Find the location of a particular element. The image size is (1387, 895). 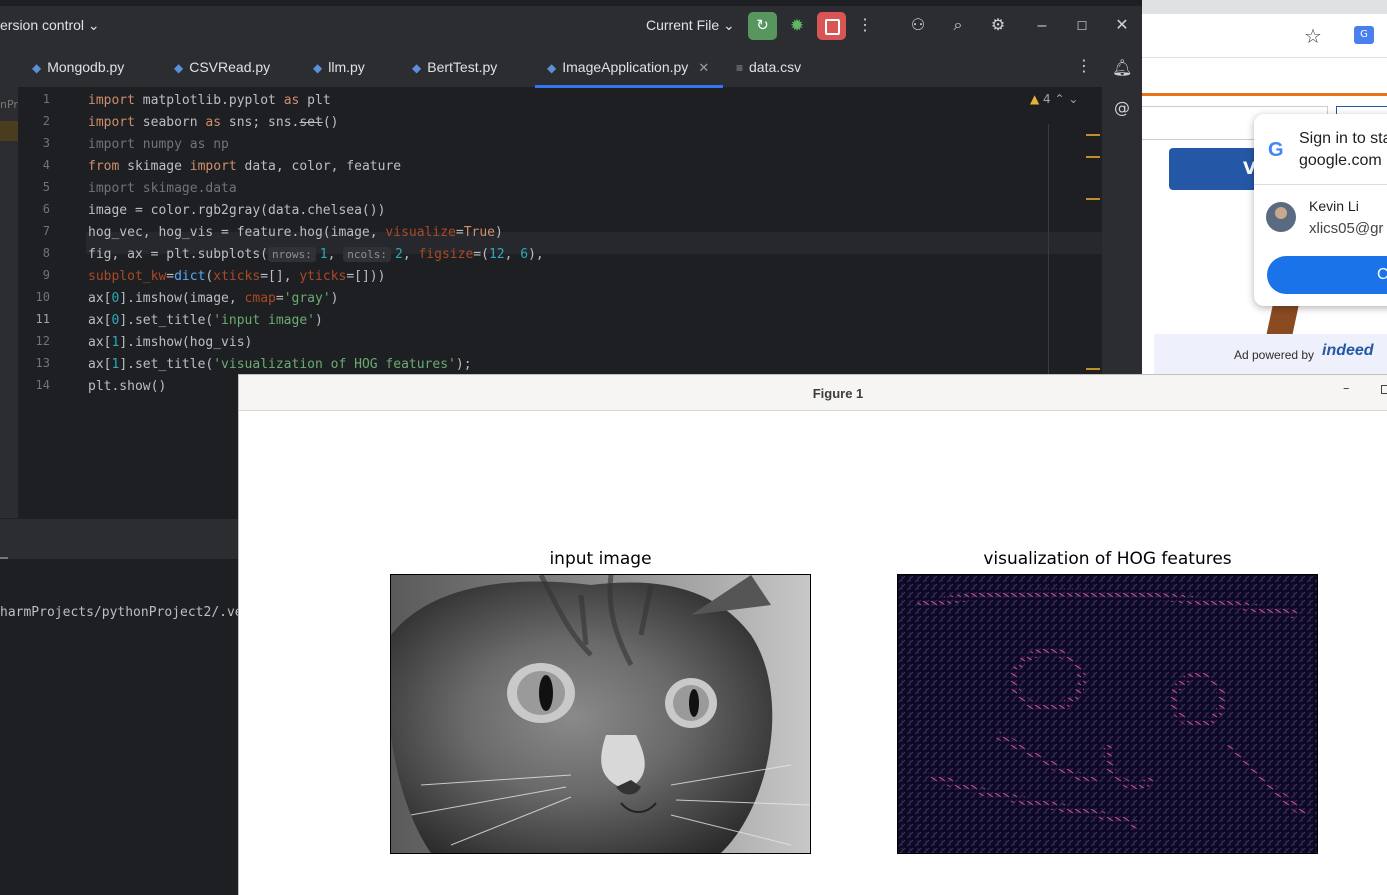

warning-count: 4 is located at coordinates (1047, 99).